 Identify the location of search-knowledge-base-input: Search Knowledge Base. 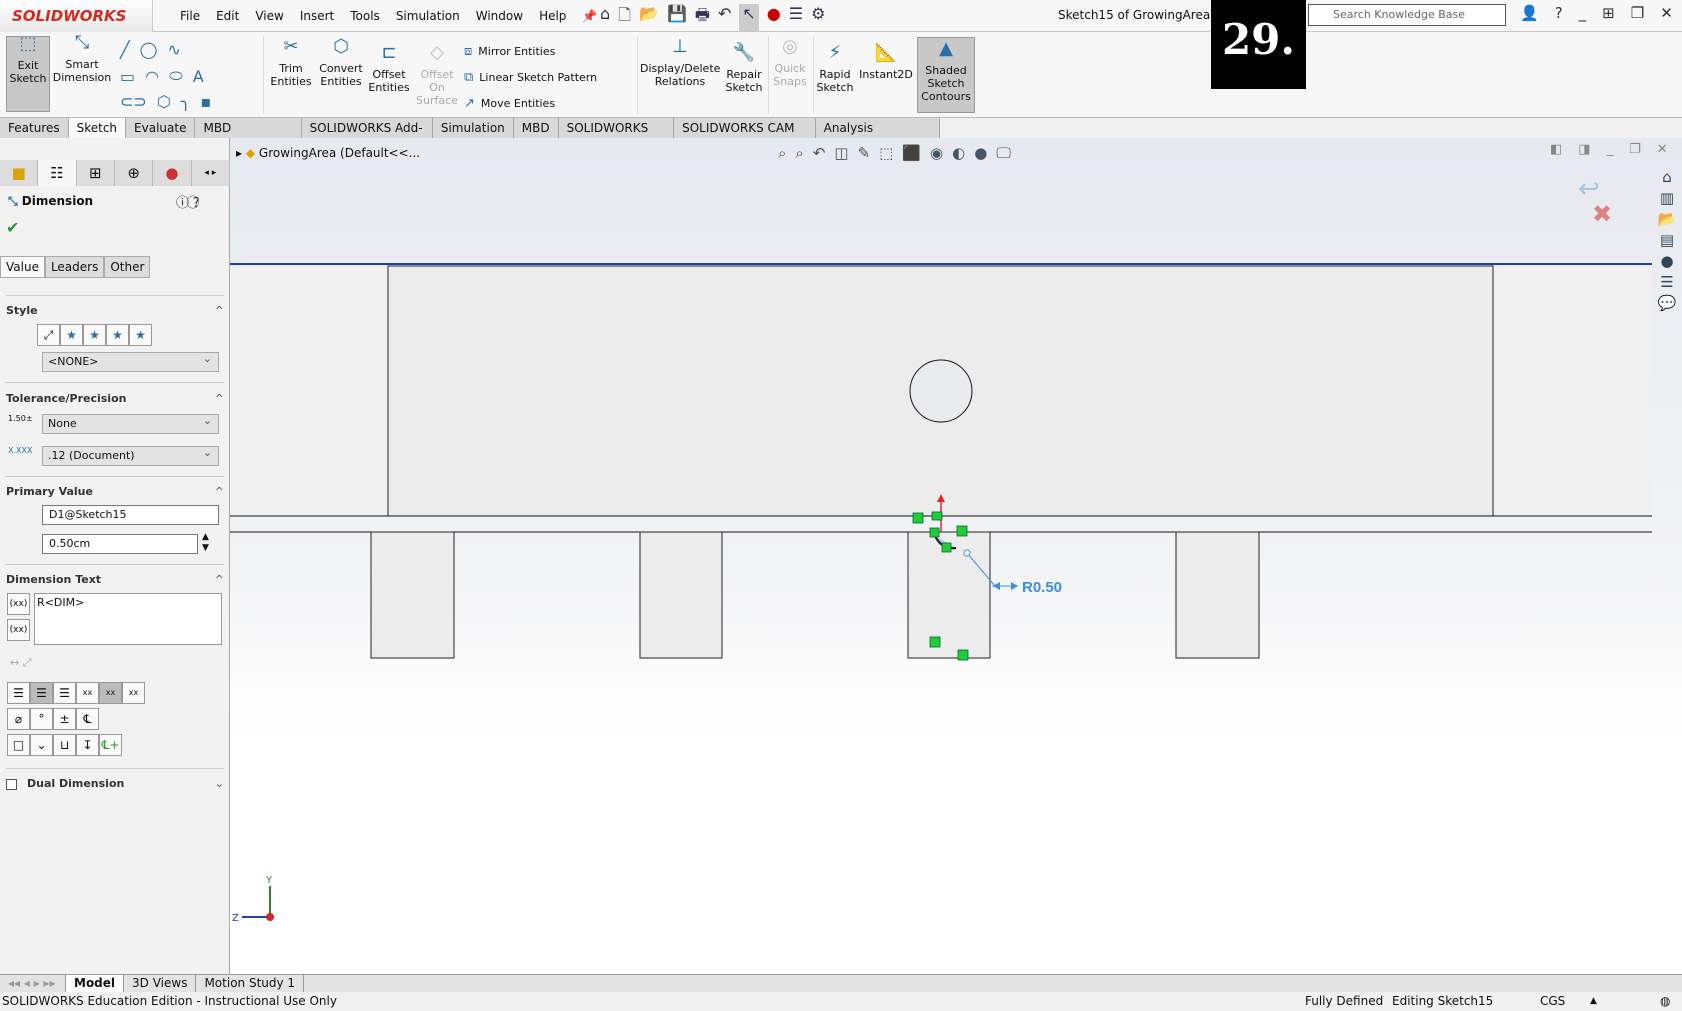
(1407, 15).